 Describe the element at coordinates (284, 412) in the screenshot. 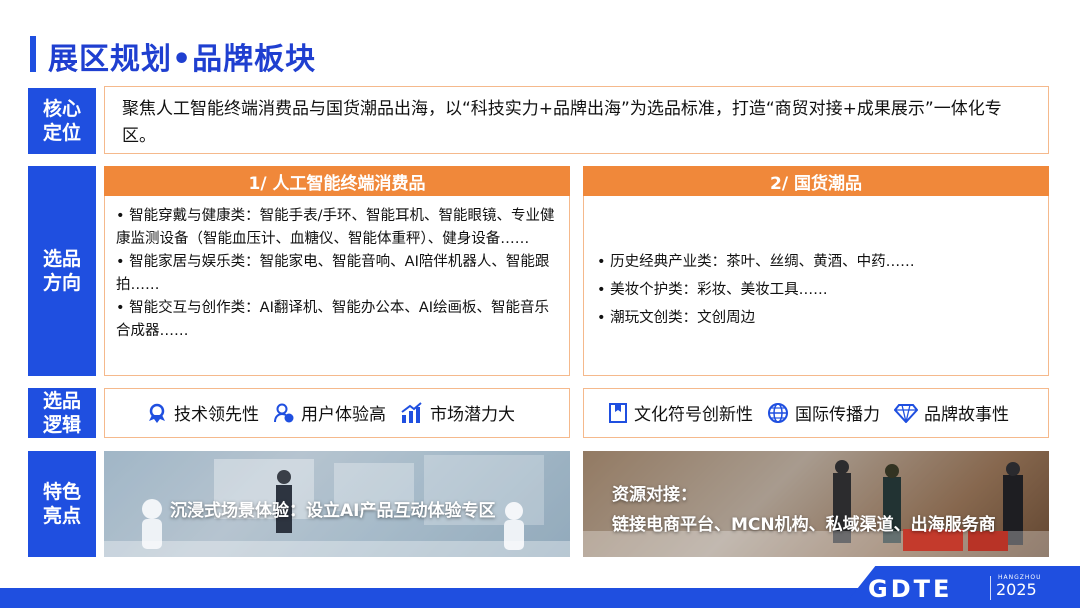

I see `user-experience-icon` at that location.